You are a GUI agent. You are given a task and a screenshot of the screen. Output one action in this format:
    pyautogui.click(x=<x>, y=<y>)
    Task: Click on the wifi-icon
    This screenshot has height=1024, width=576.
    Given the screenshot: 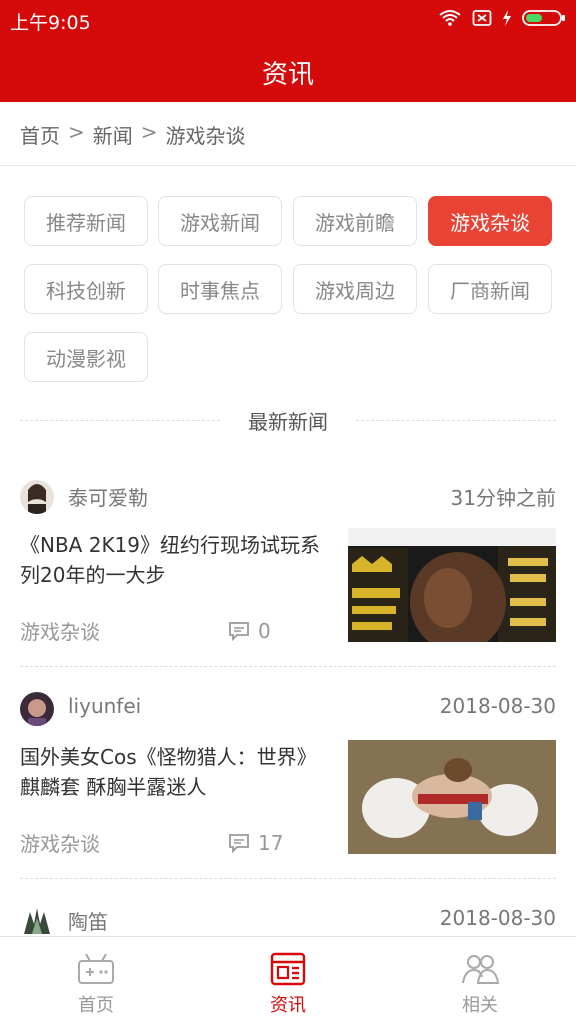 What is the action you would take?
    pyautogui.click(x=450, y=18)
    